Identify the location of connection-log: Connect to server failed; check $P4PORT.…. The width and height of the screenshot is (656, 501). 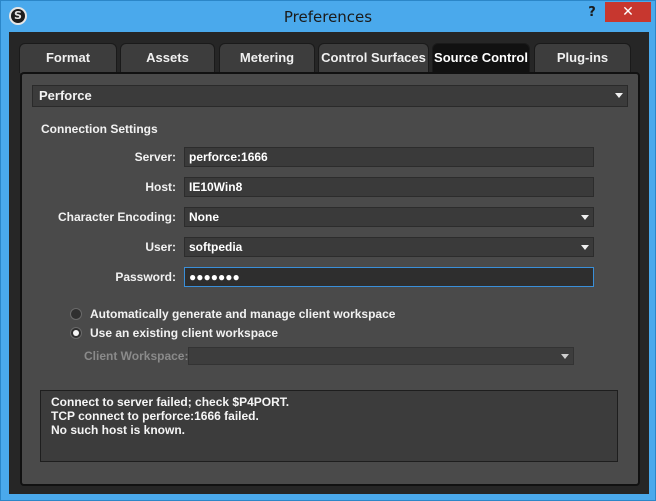
(329, 426).